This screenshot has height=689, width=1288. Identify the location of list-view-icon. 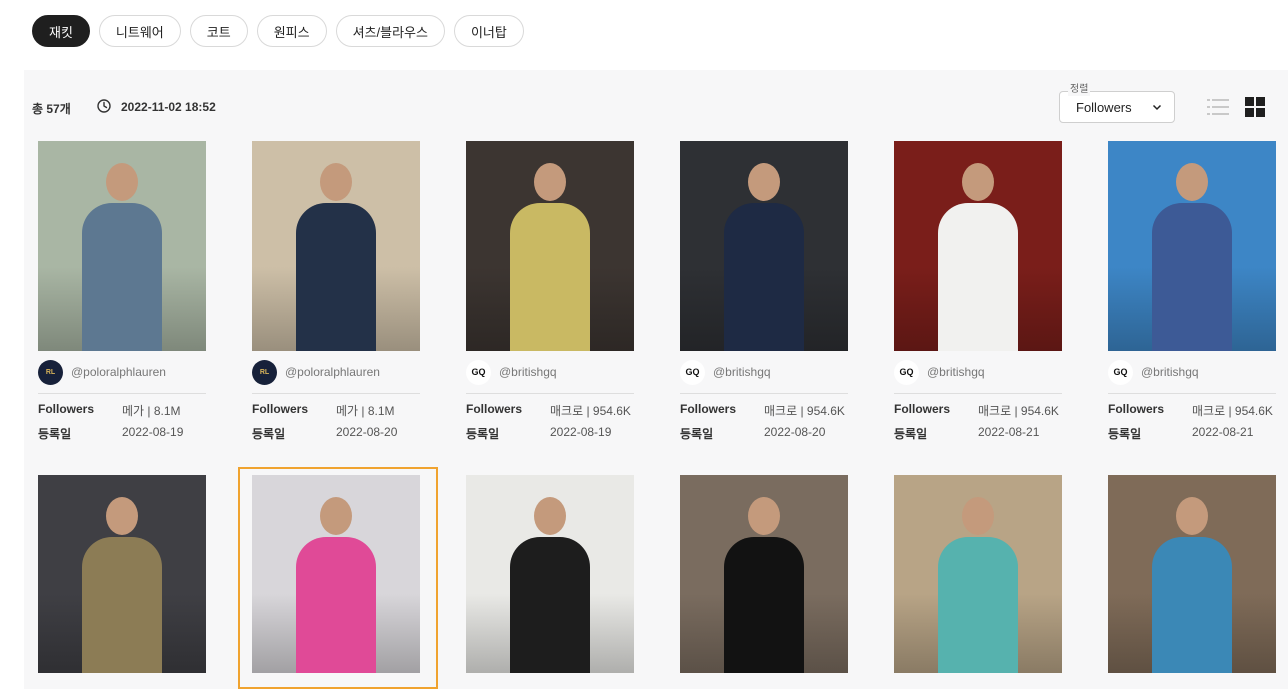
(1218, 107).